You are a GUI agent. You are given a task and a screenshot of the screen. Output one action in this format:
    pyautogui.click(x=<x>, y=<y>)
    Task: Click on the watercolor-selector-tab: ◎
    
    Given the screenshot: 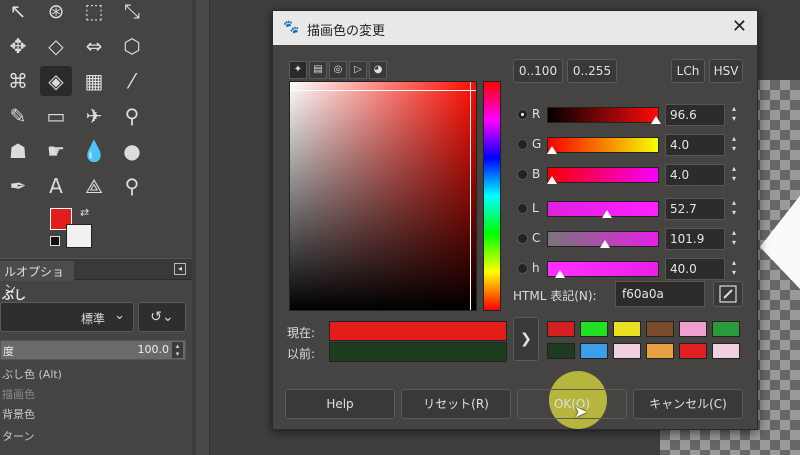 What is the action you would take?
    pyautogui.click(x=338, y=70)
    